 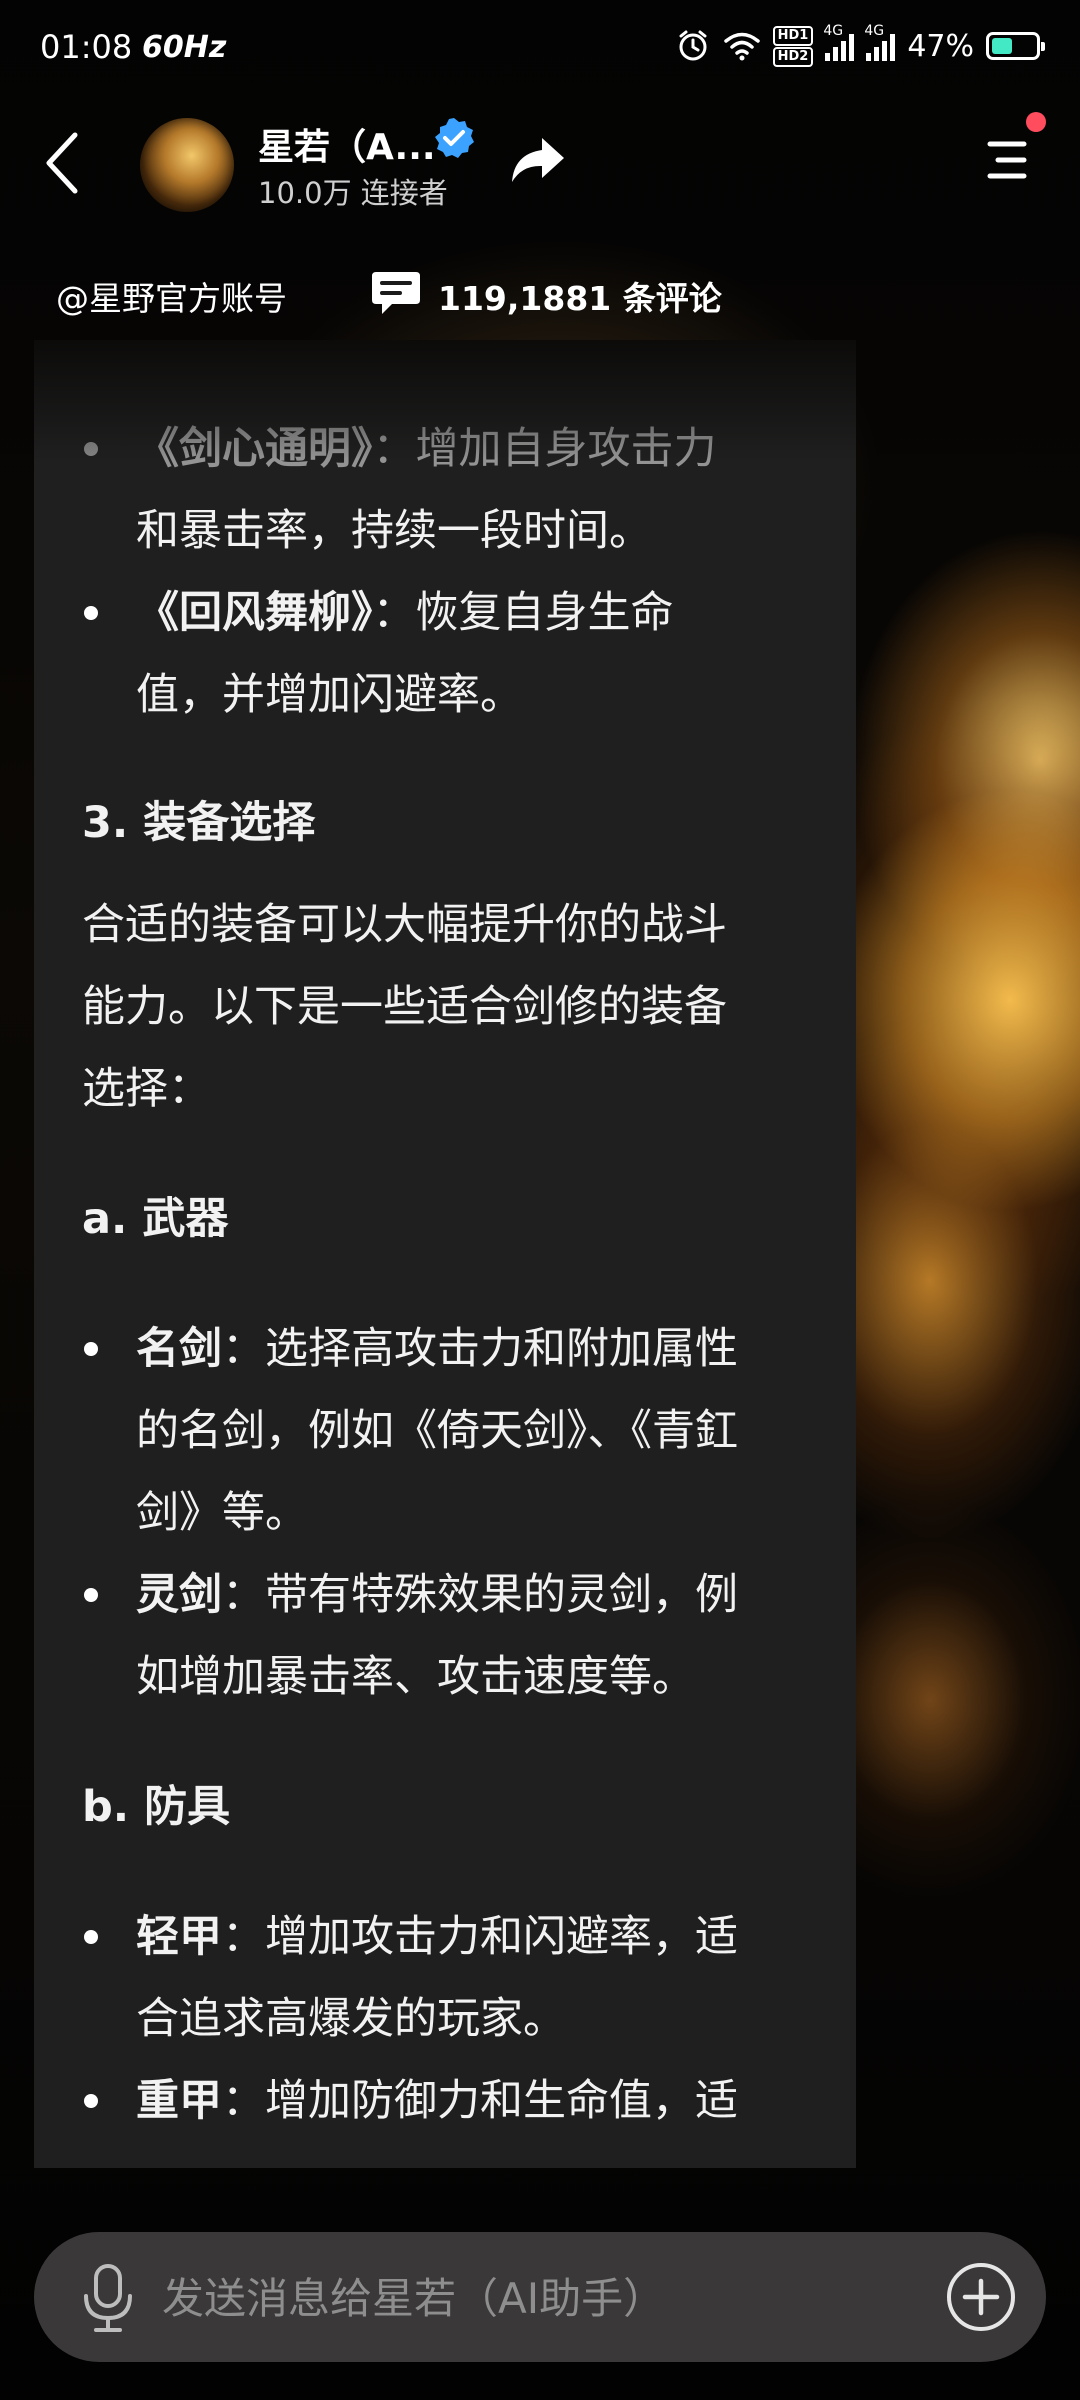 What do you see at coordinates (404, 1007) in the screenshot?
I see `paragraph-line: 能力。以下是一些适合剑修的装备` at bounding box center [404, 1007].